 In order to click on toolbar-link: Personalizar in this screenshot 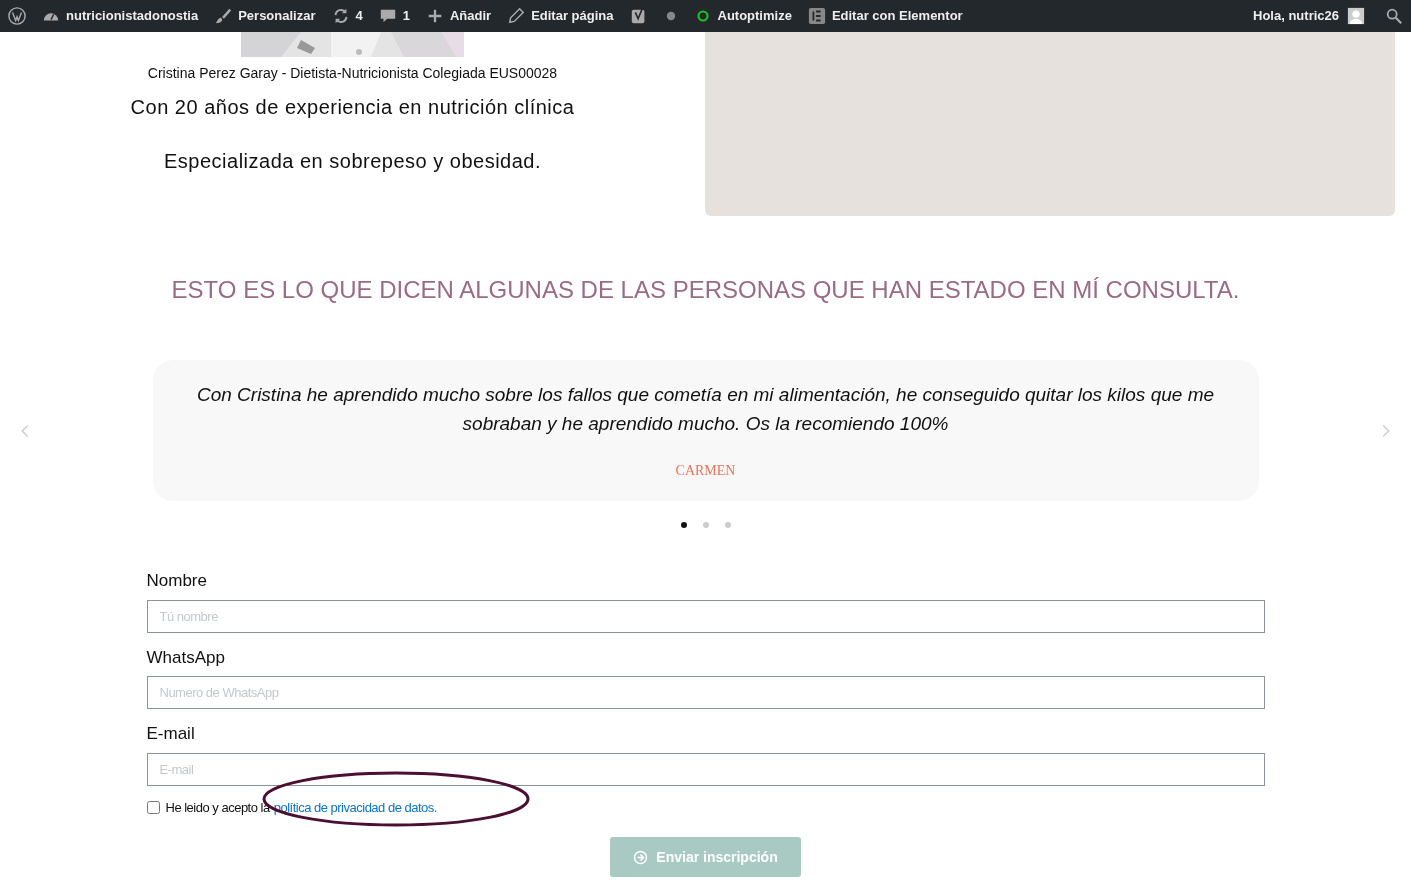, I will do `click(265, 16)`.